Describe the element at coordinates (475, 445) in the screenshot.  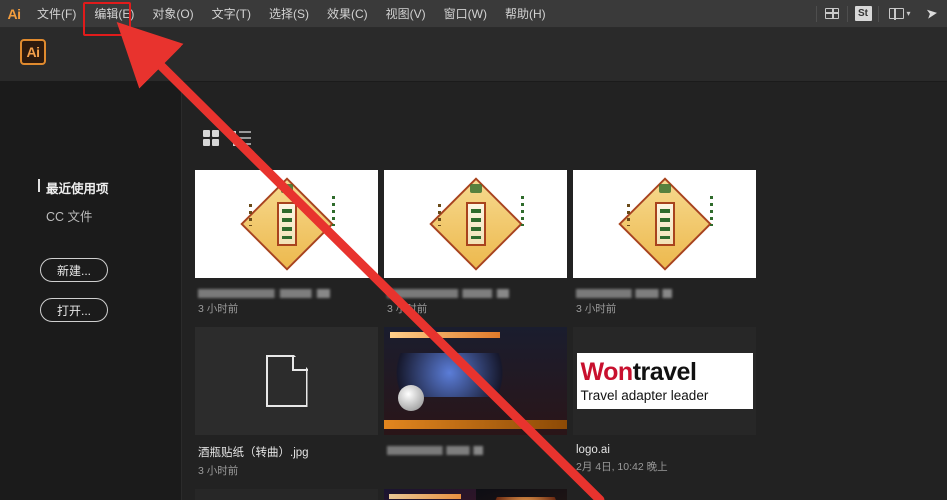
I see `file-meta` at that location.